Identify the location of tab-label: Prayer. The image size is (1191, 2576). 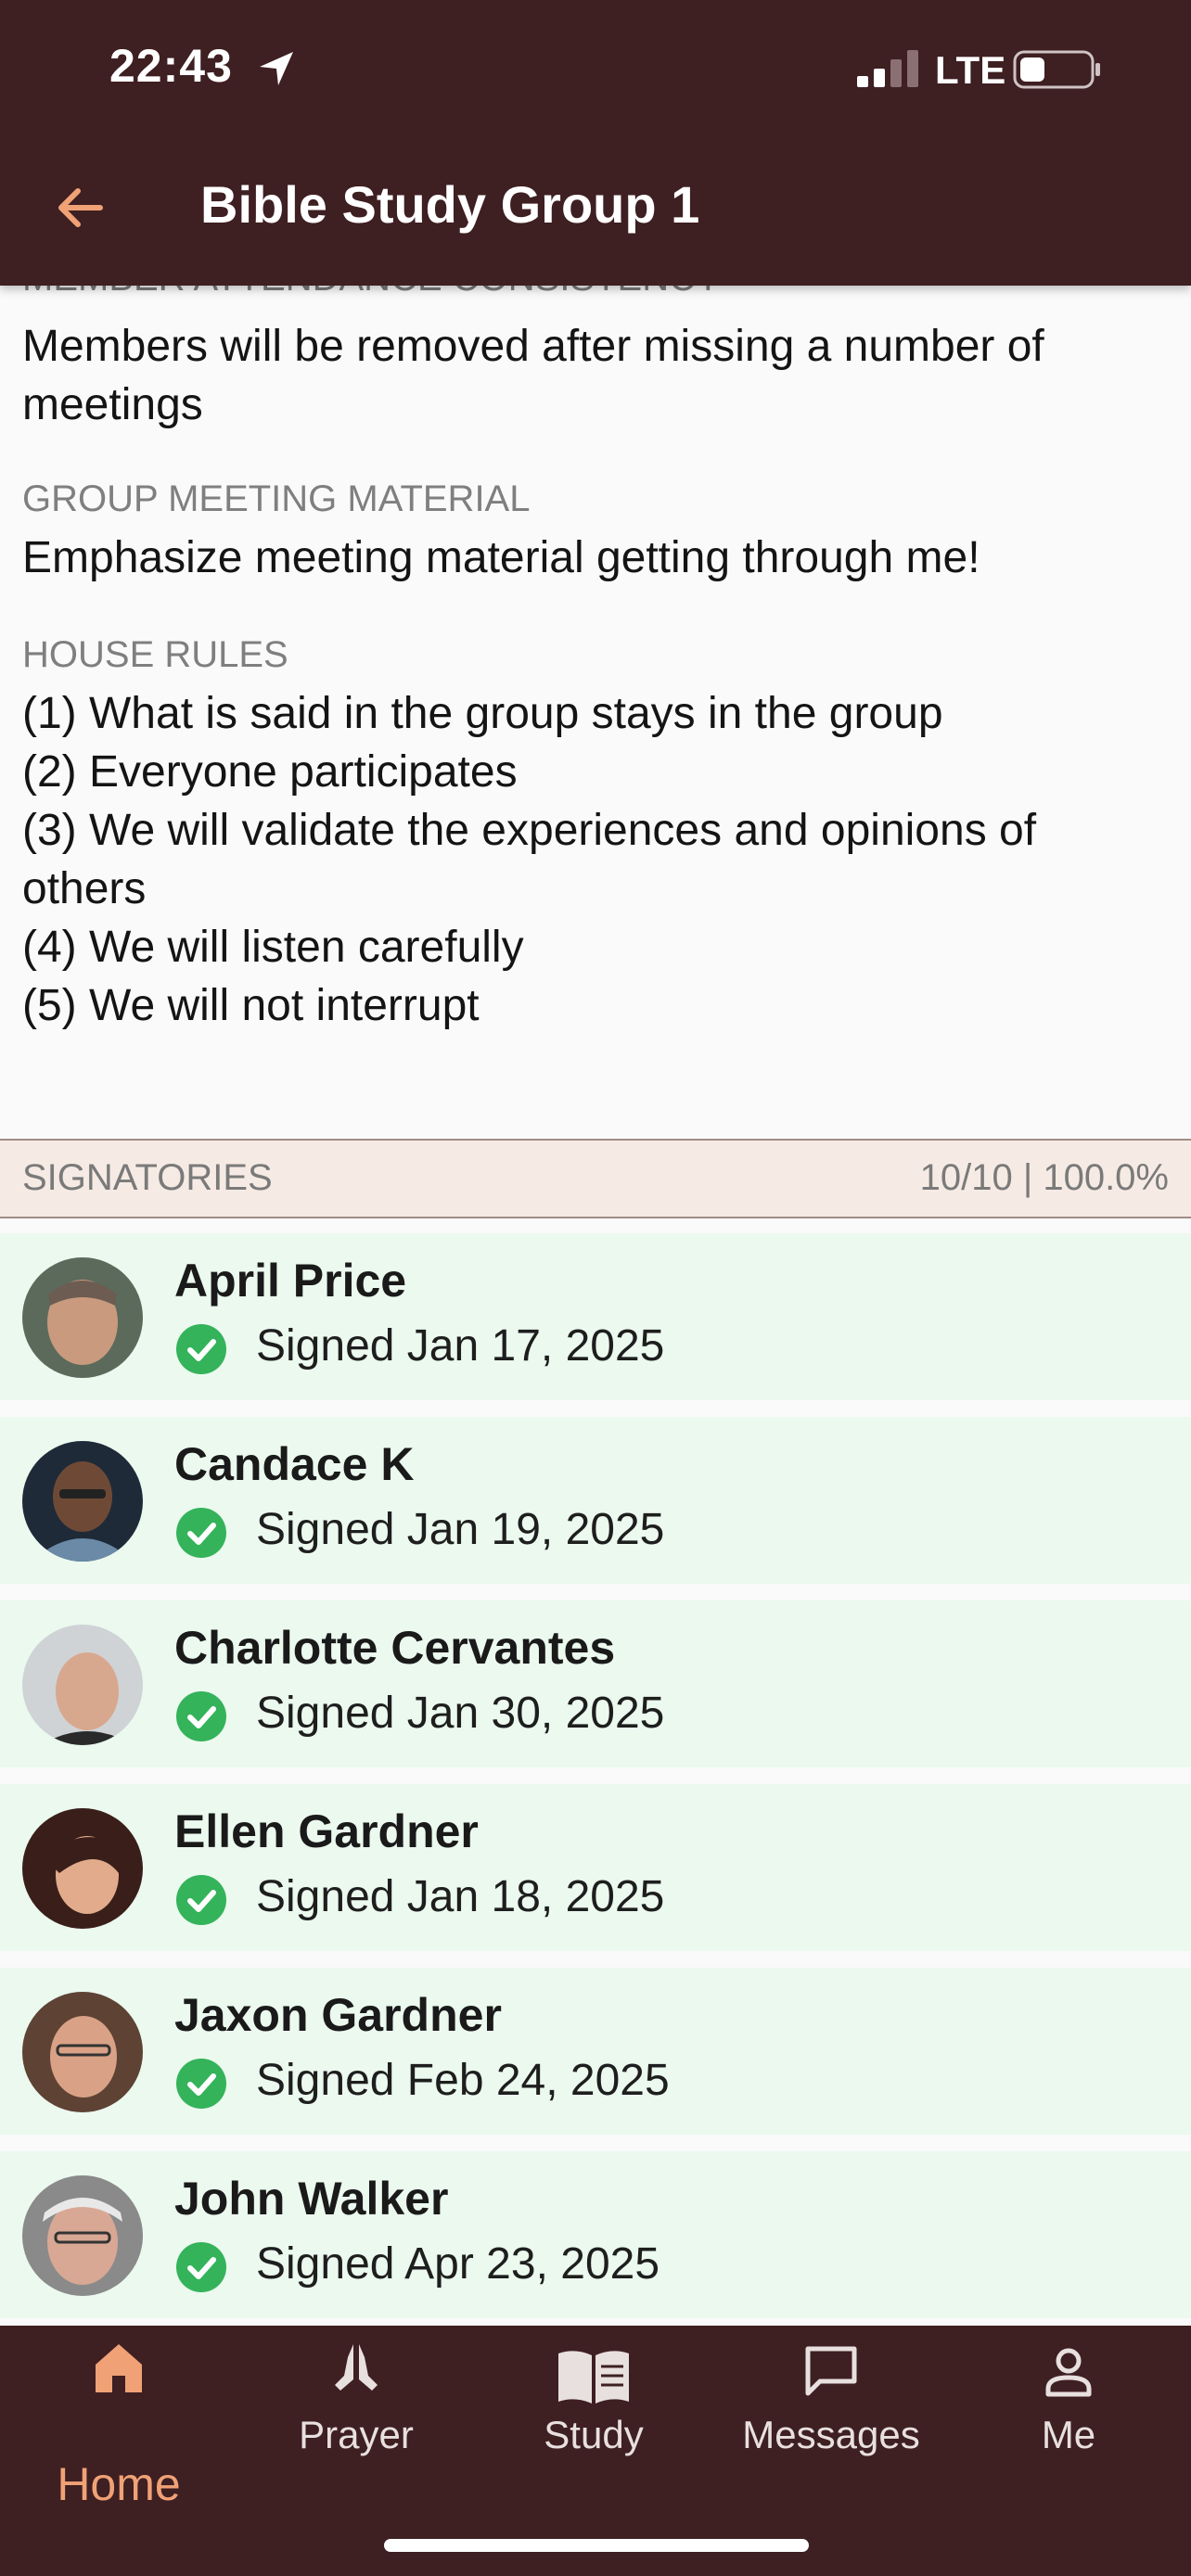
(356, 2434).